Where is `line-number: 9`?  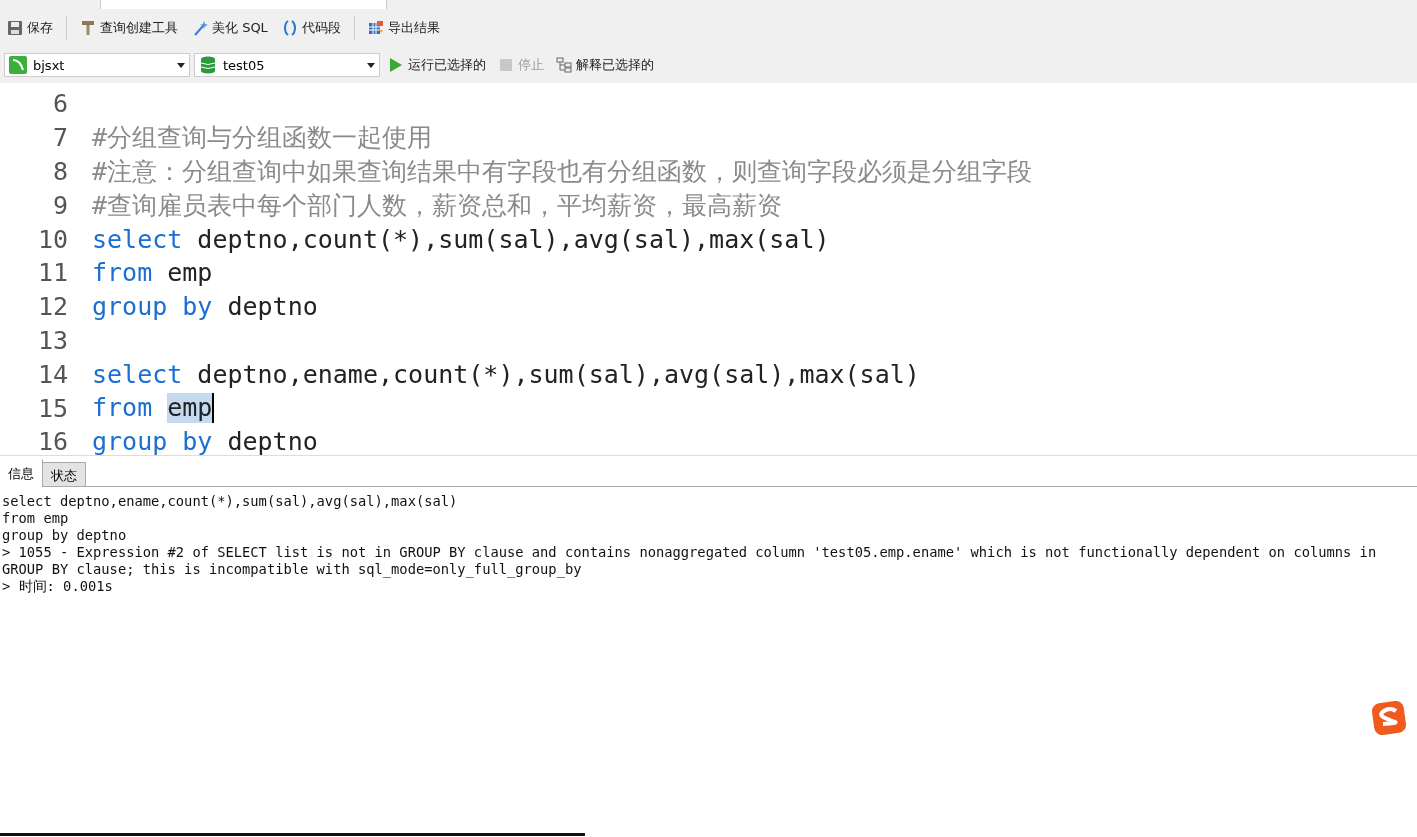 line-number: 9 is located at coordinates (59, 205).